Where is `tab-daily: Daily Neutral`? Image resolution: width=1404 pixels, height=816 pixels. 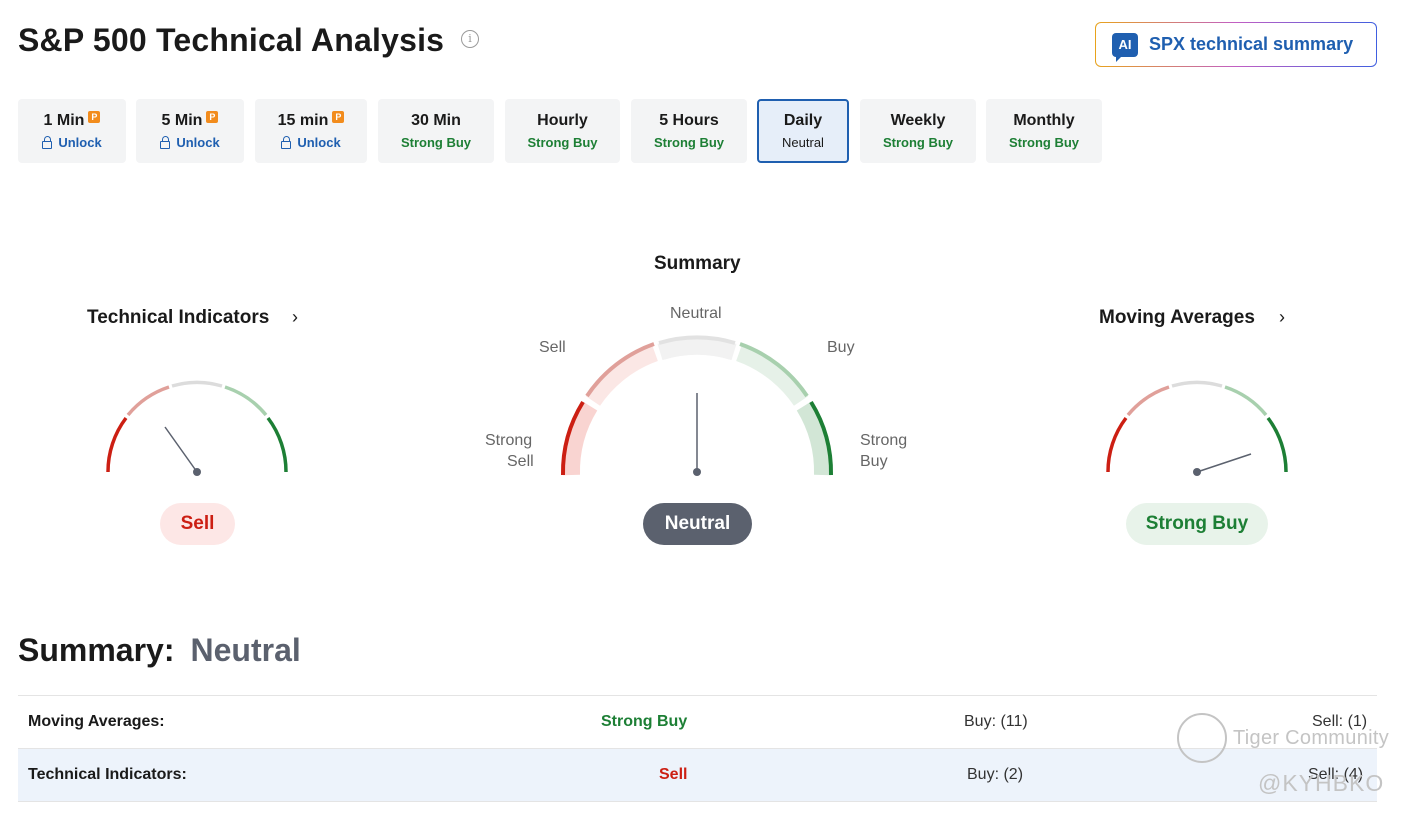
tab-daily: Daily Neutral is located at coordinates (803, 131).